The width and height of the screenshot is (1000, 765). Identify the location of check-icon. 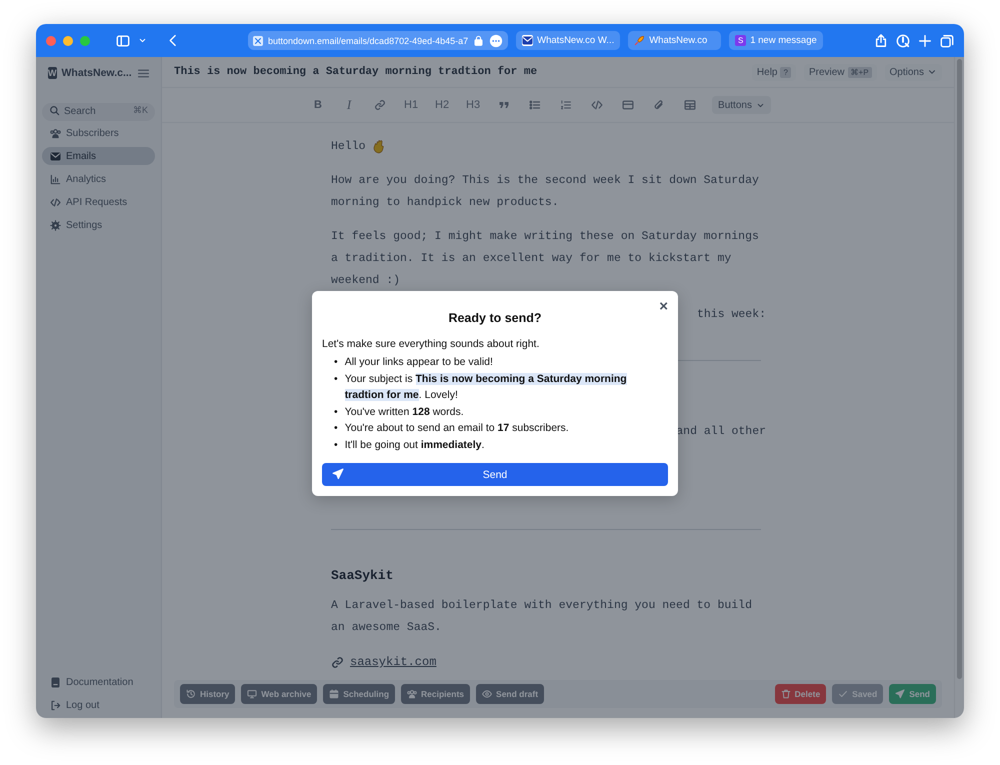
(843, 694).